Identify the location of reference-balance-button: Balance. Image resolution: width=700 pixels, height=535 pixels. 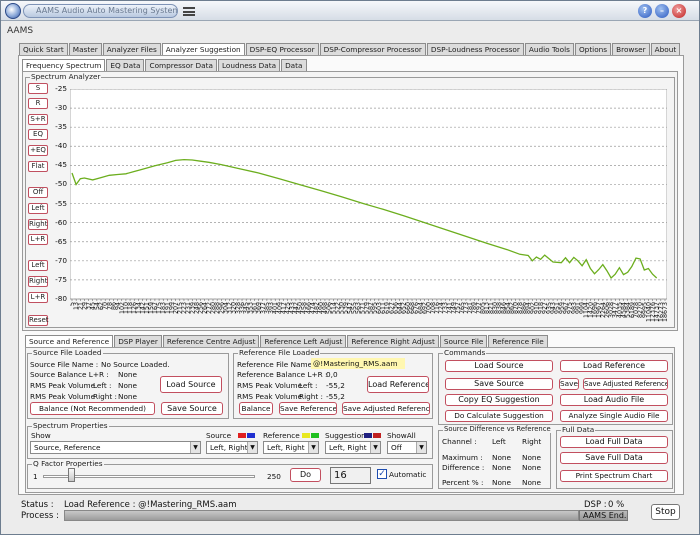
(256, 408).